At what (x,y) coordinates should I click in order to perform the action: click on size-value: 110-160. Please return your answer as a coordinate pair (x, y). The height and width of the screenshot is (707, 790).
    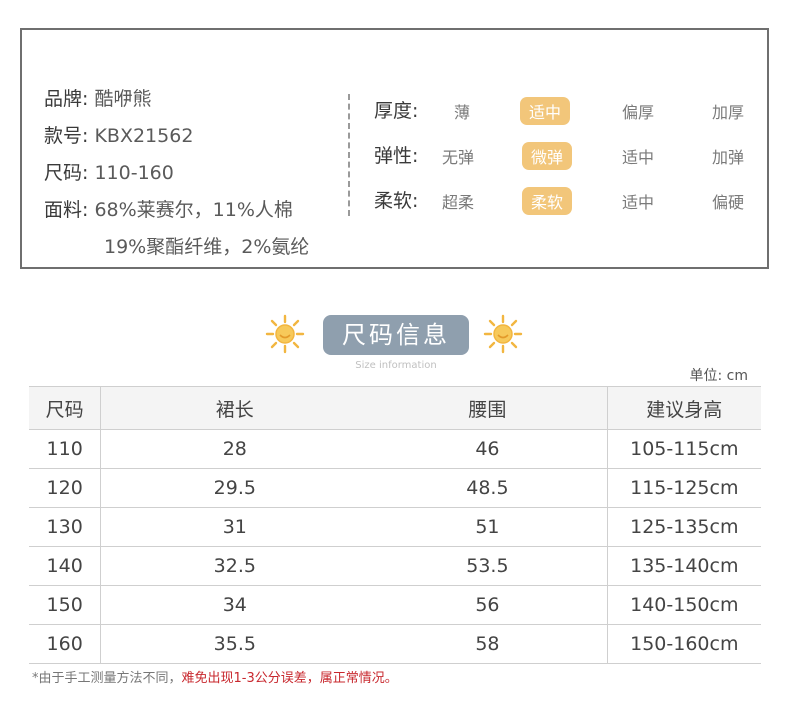
    Looking at the image, I should click on (134, 173).